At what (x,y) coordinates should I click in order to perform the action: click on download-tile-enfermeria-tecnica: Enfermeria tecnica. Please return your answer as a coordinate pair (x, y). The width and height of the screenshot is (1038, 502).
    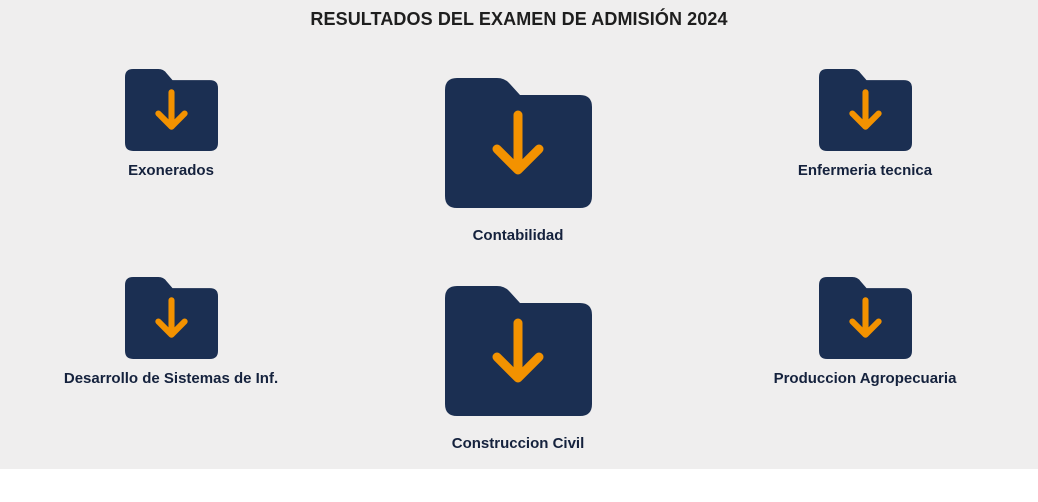
    Looking at the image, I should click on (865, 129).